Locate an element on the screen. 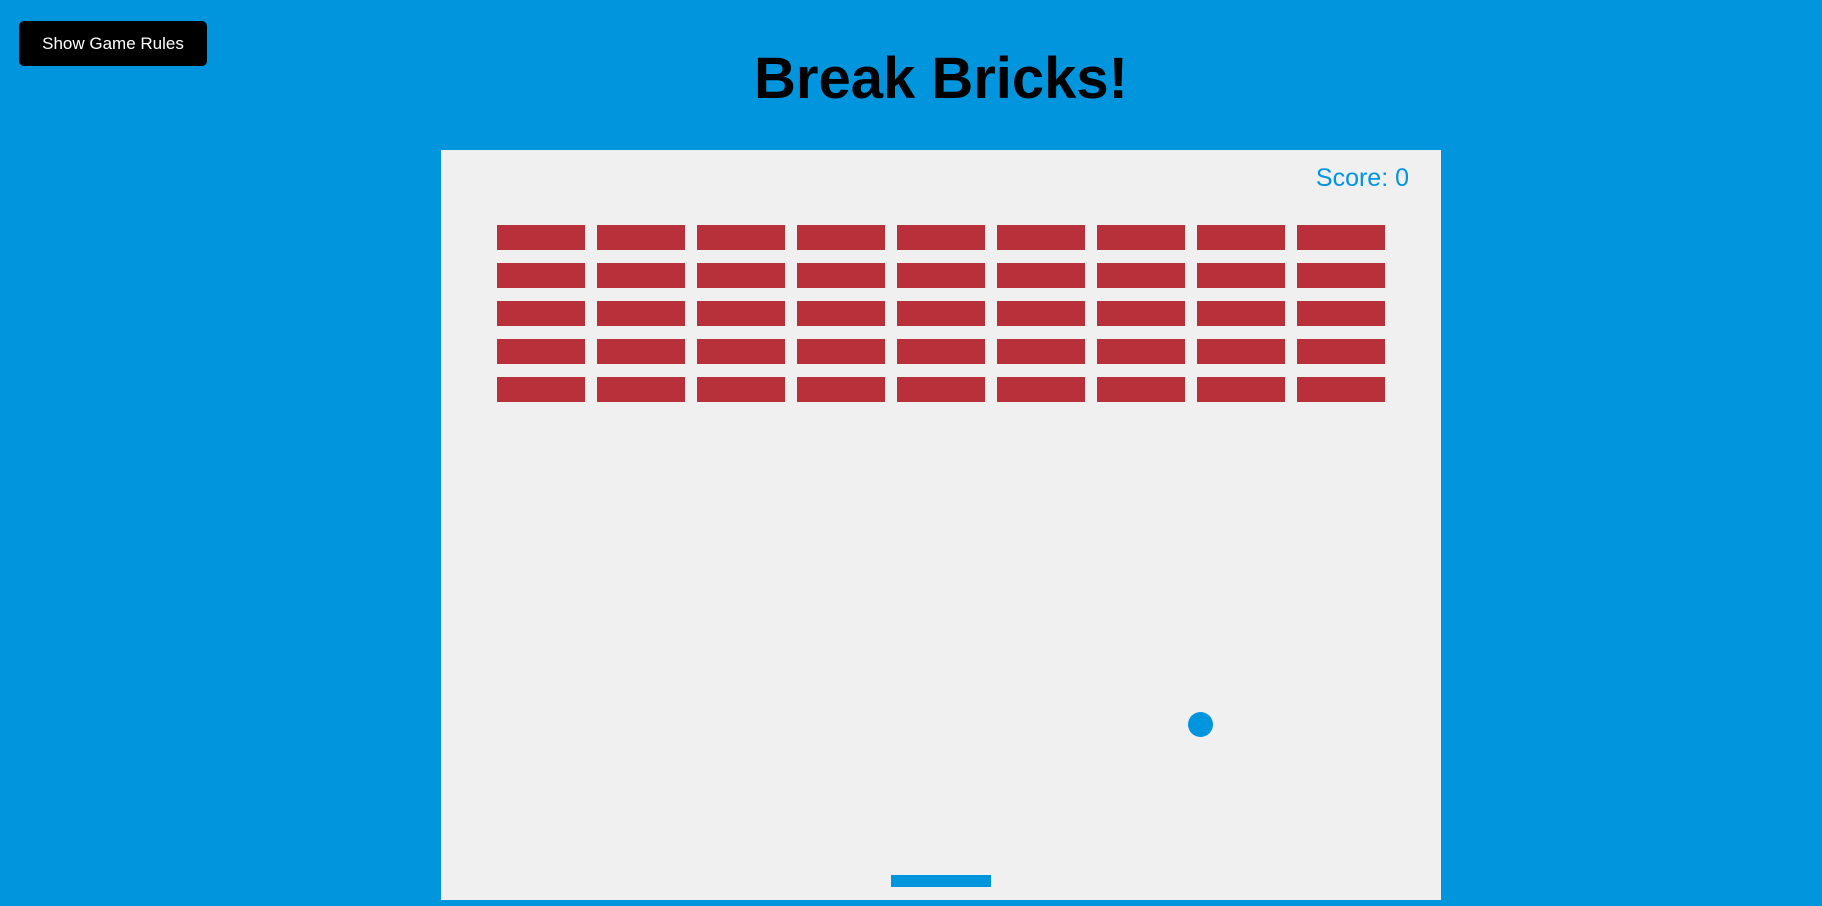 The image size is (1822, 906). paddle is located at coordinates (941, 881).